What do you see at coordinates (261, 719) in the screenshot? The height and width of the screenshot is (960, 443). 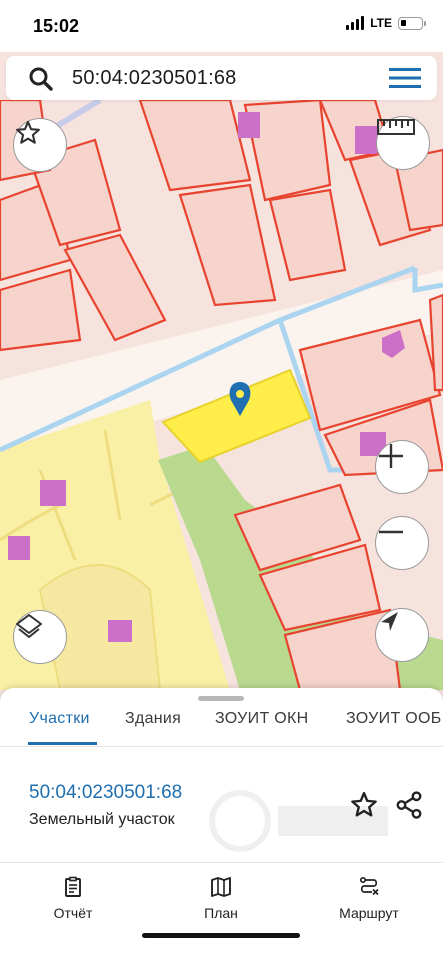 I see `tab-zouit-okn: ЗОУИТ ОКН` at bounding box center [261, 719].